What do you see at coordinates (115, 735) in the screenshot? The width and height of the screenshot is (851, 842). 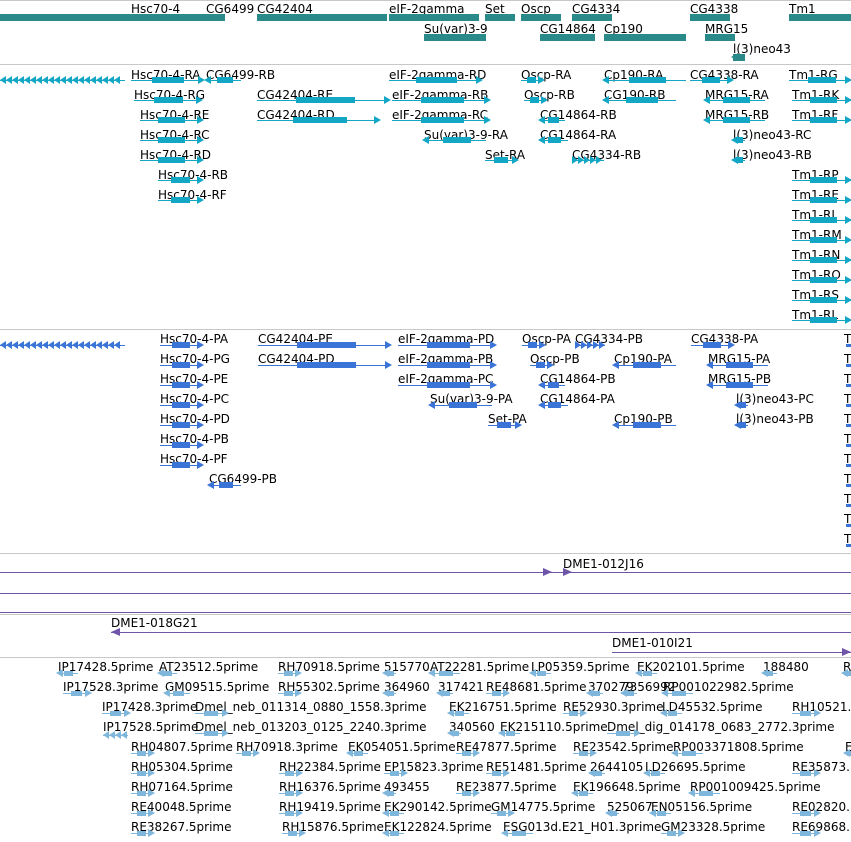 I see `feature-span` at bounding box center [115, 735].